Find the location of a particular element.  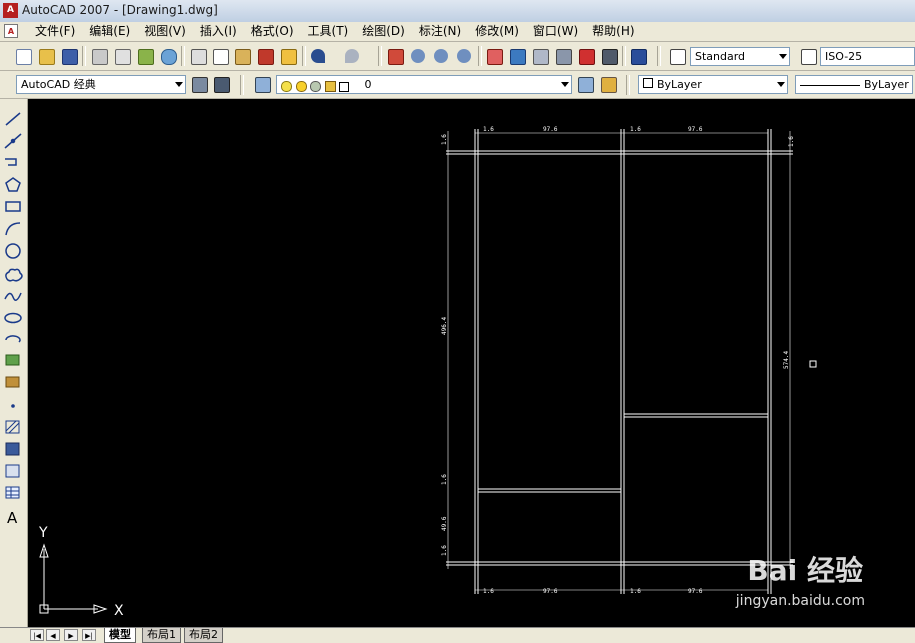

menu-dimension: 标注(N) is located at coordinates (440, 31).